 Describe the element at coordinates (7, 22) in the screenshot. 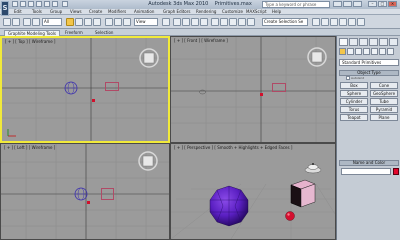

I see `undo-tool-icon` at that location.